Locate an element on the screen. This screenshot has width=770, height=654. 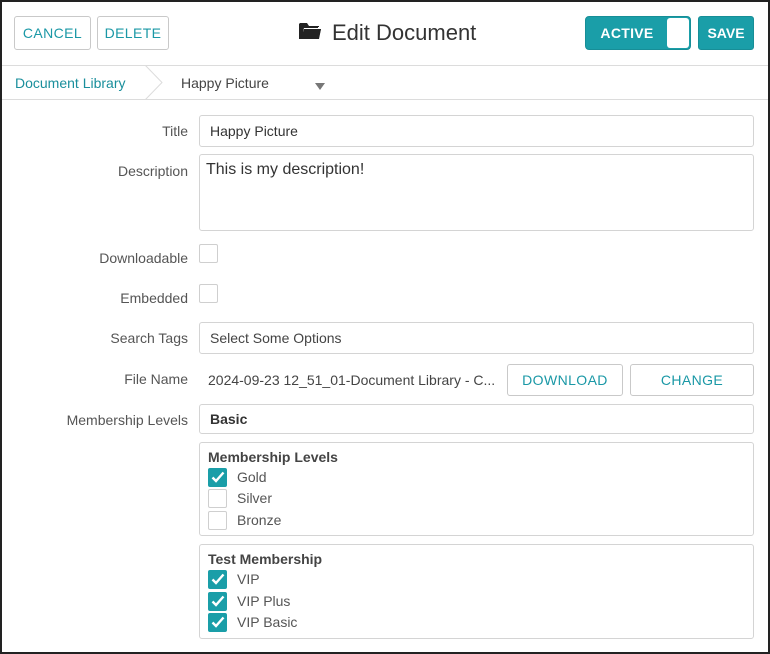
folder-open-icon is located at coordinates (310, 33).